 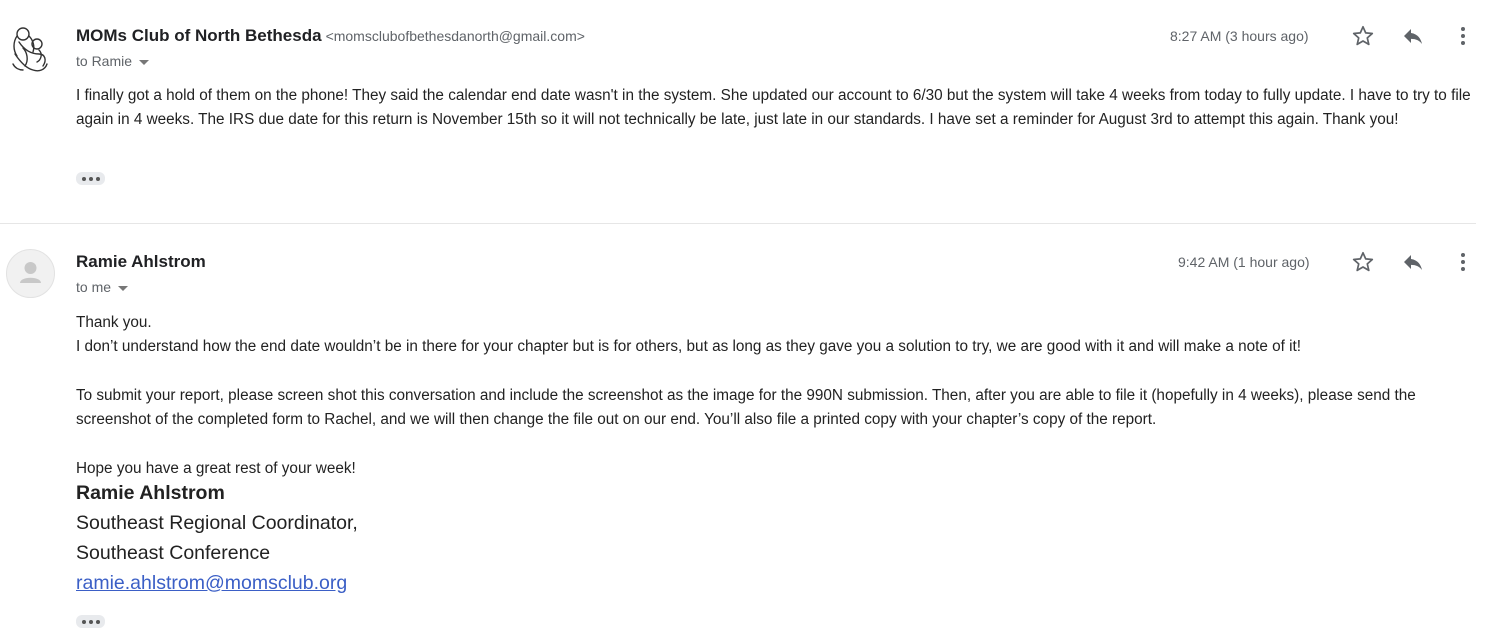 I want to click on signature-name: Ramie Ahlstrom, so click(x=150, y=493).